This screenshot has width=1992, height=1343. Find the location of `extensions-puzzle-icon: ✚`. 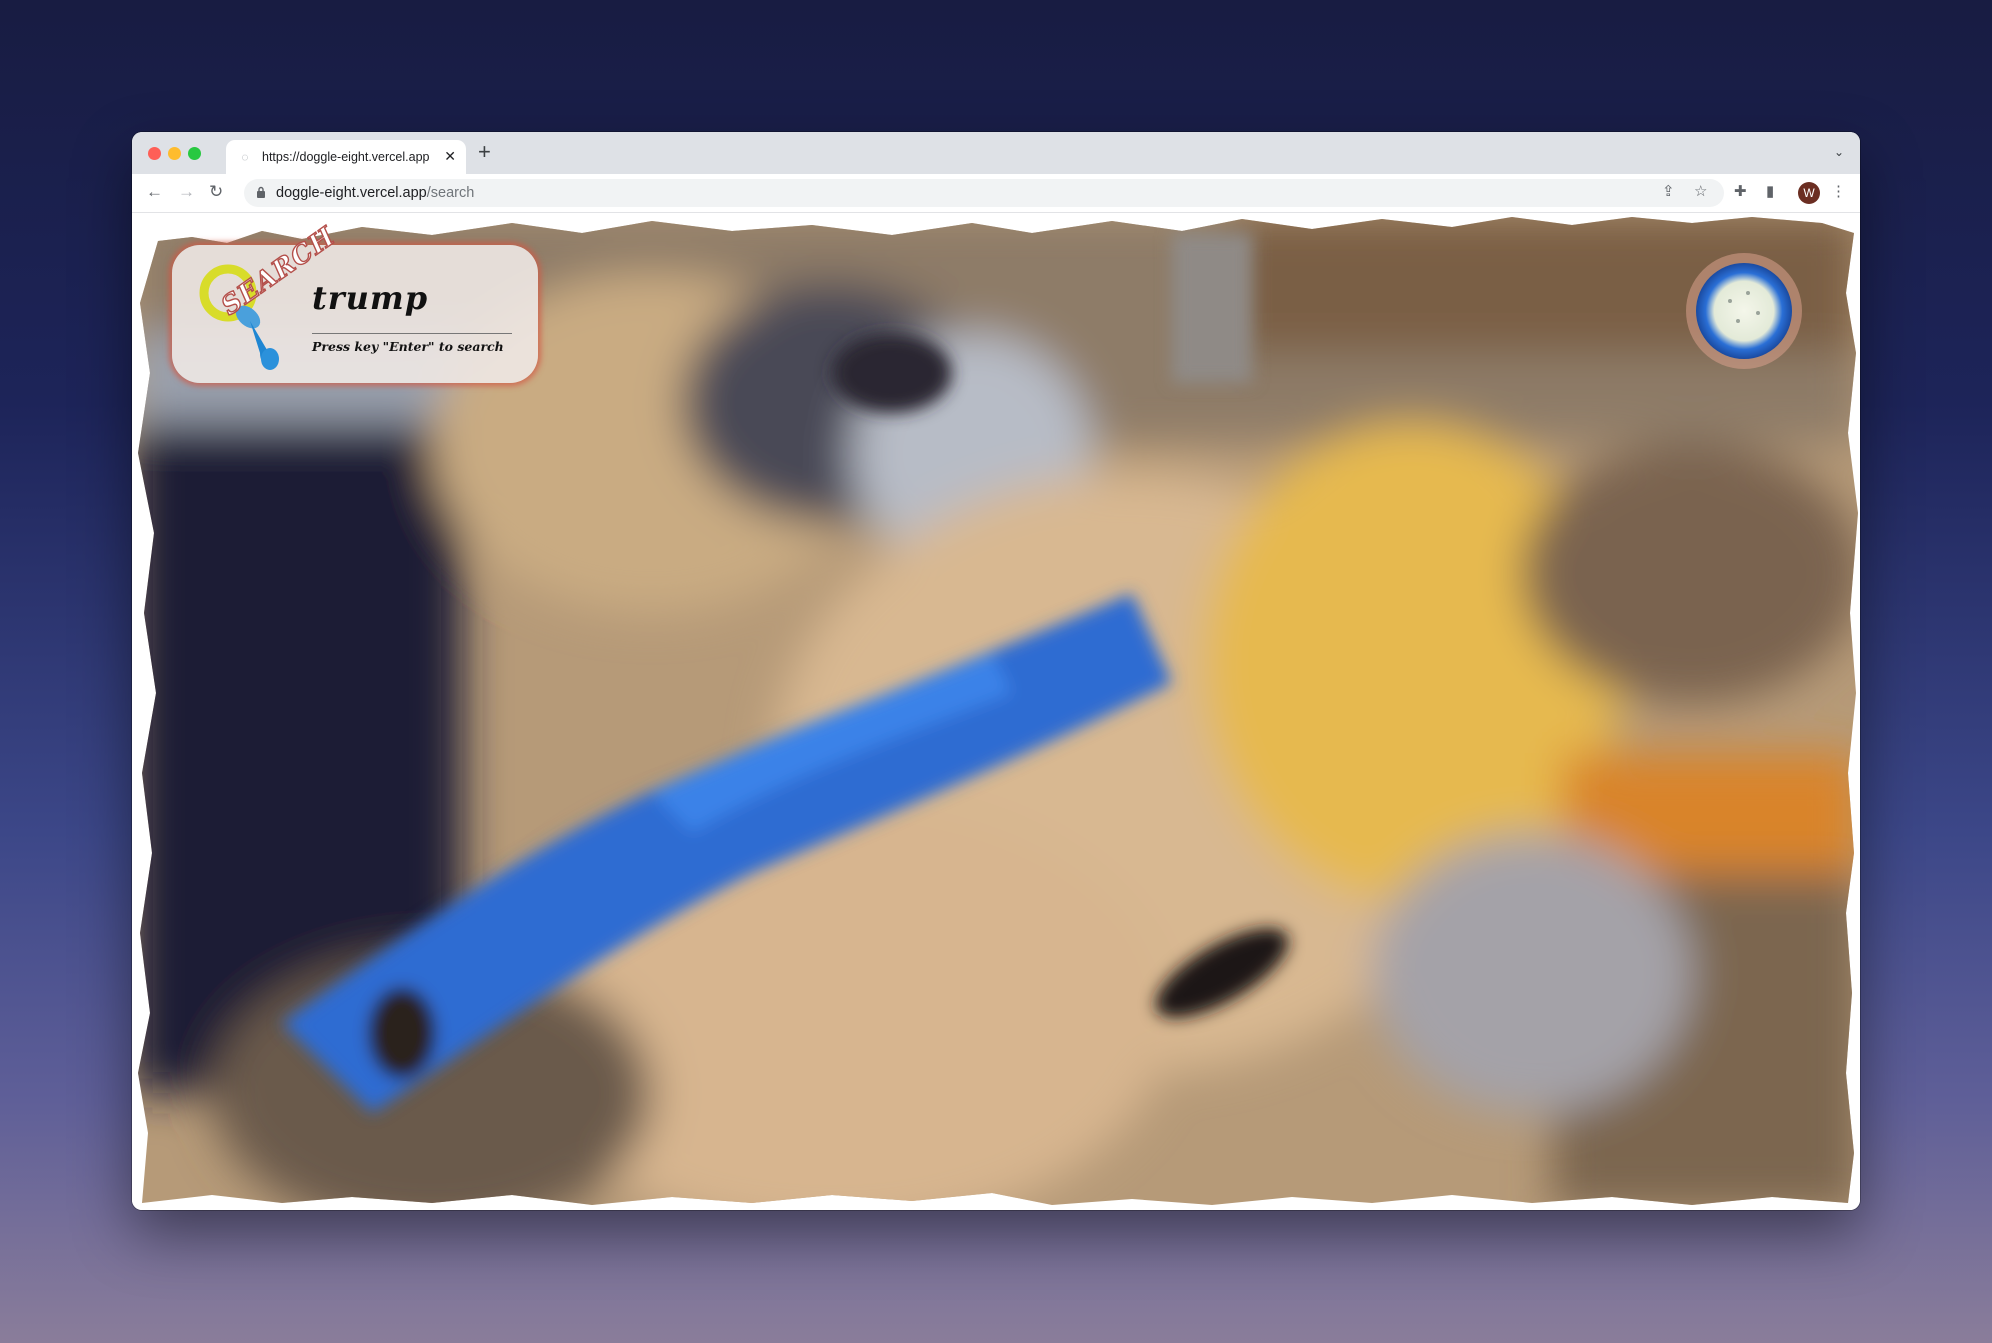

extensions-puzzle-icon: ✚ is located at coordinates (1740, 192).